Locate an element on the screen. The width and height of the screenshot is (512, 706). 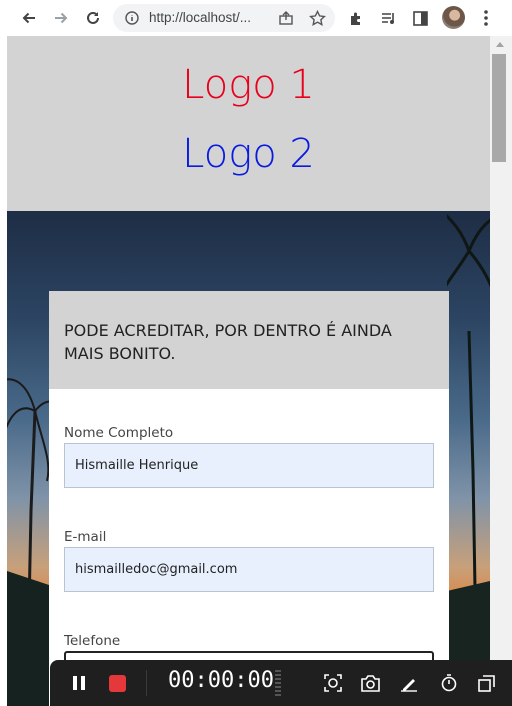
menu-button is located at coordinates (486, 18).